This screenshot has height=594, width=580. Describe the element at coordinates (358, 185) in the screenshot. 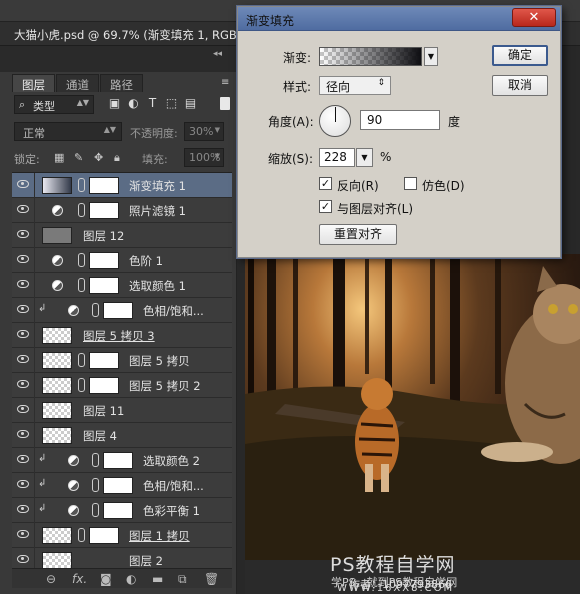

I see `reverse-label: 反向(R)` at that location.